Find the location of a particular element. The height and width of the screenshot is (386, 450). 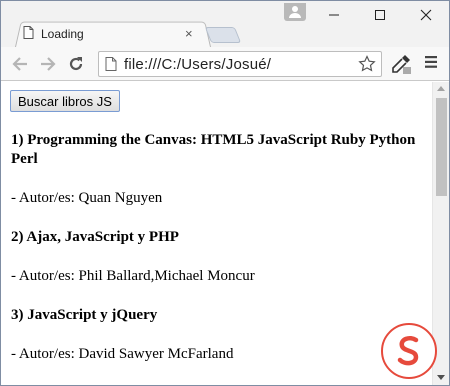

book-author: - Autor/es: Phil Ballard,Michael Moncur is located at coordinates (133, 276).